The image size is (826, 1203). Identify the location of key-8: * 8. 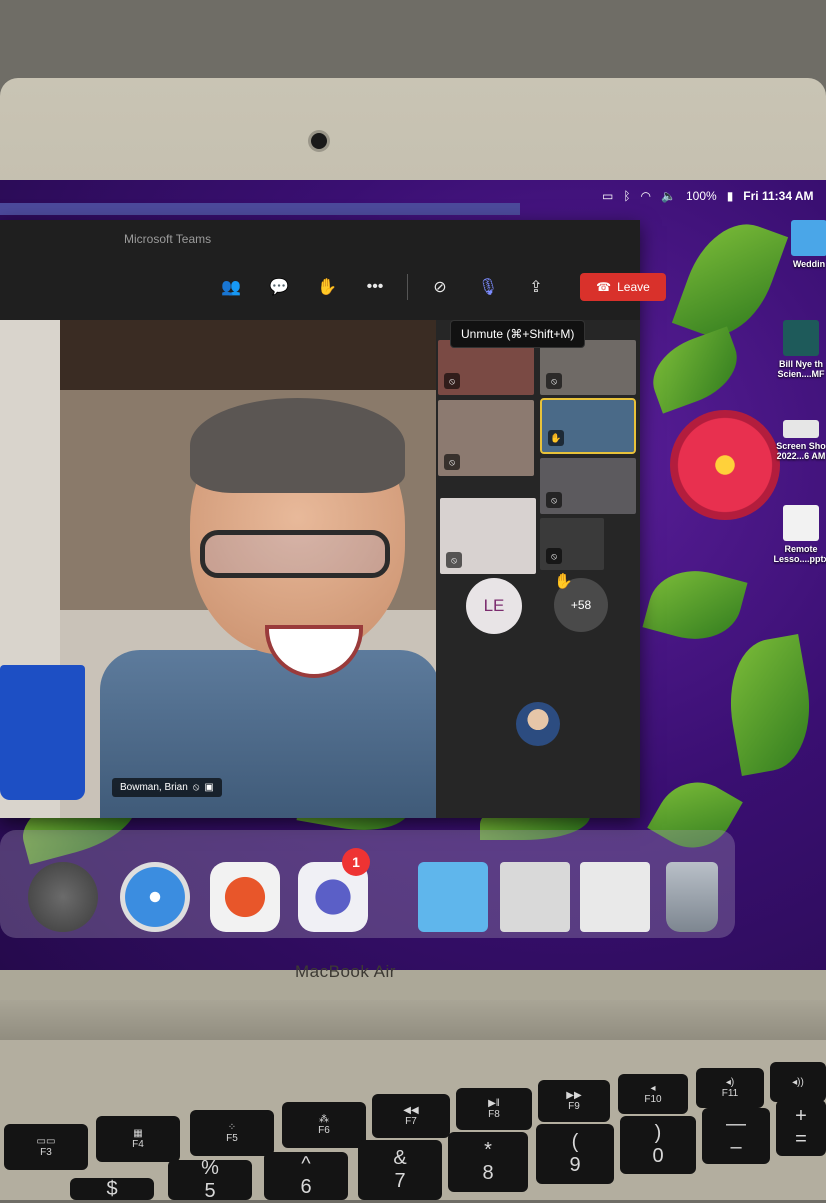
(488, 1162).